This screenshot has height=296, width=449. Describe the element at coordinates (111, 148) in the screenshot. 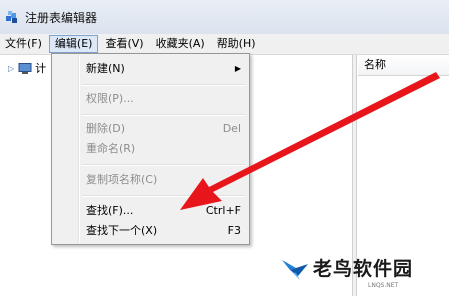

I see `menu-item-rename-label: 重命名(R)` at that location.